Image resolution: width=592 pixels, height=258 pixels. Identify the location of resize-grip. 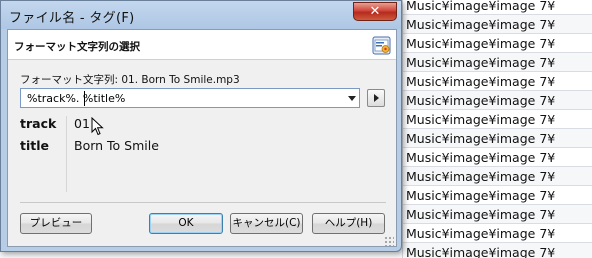
(389, 241).